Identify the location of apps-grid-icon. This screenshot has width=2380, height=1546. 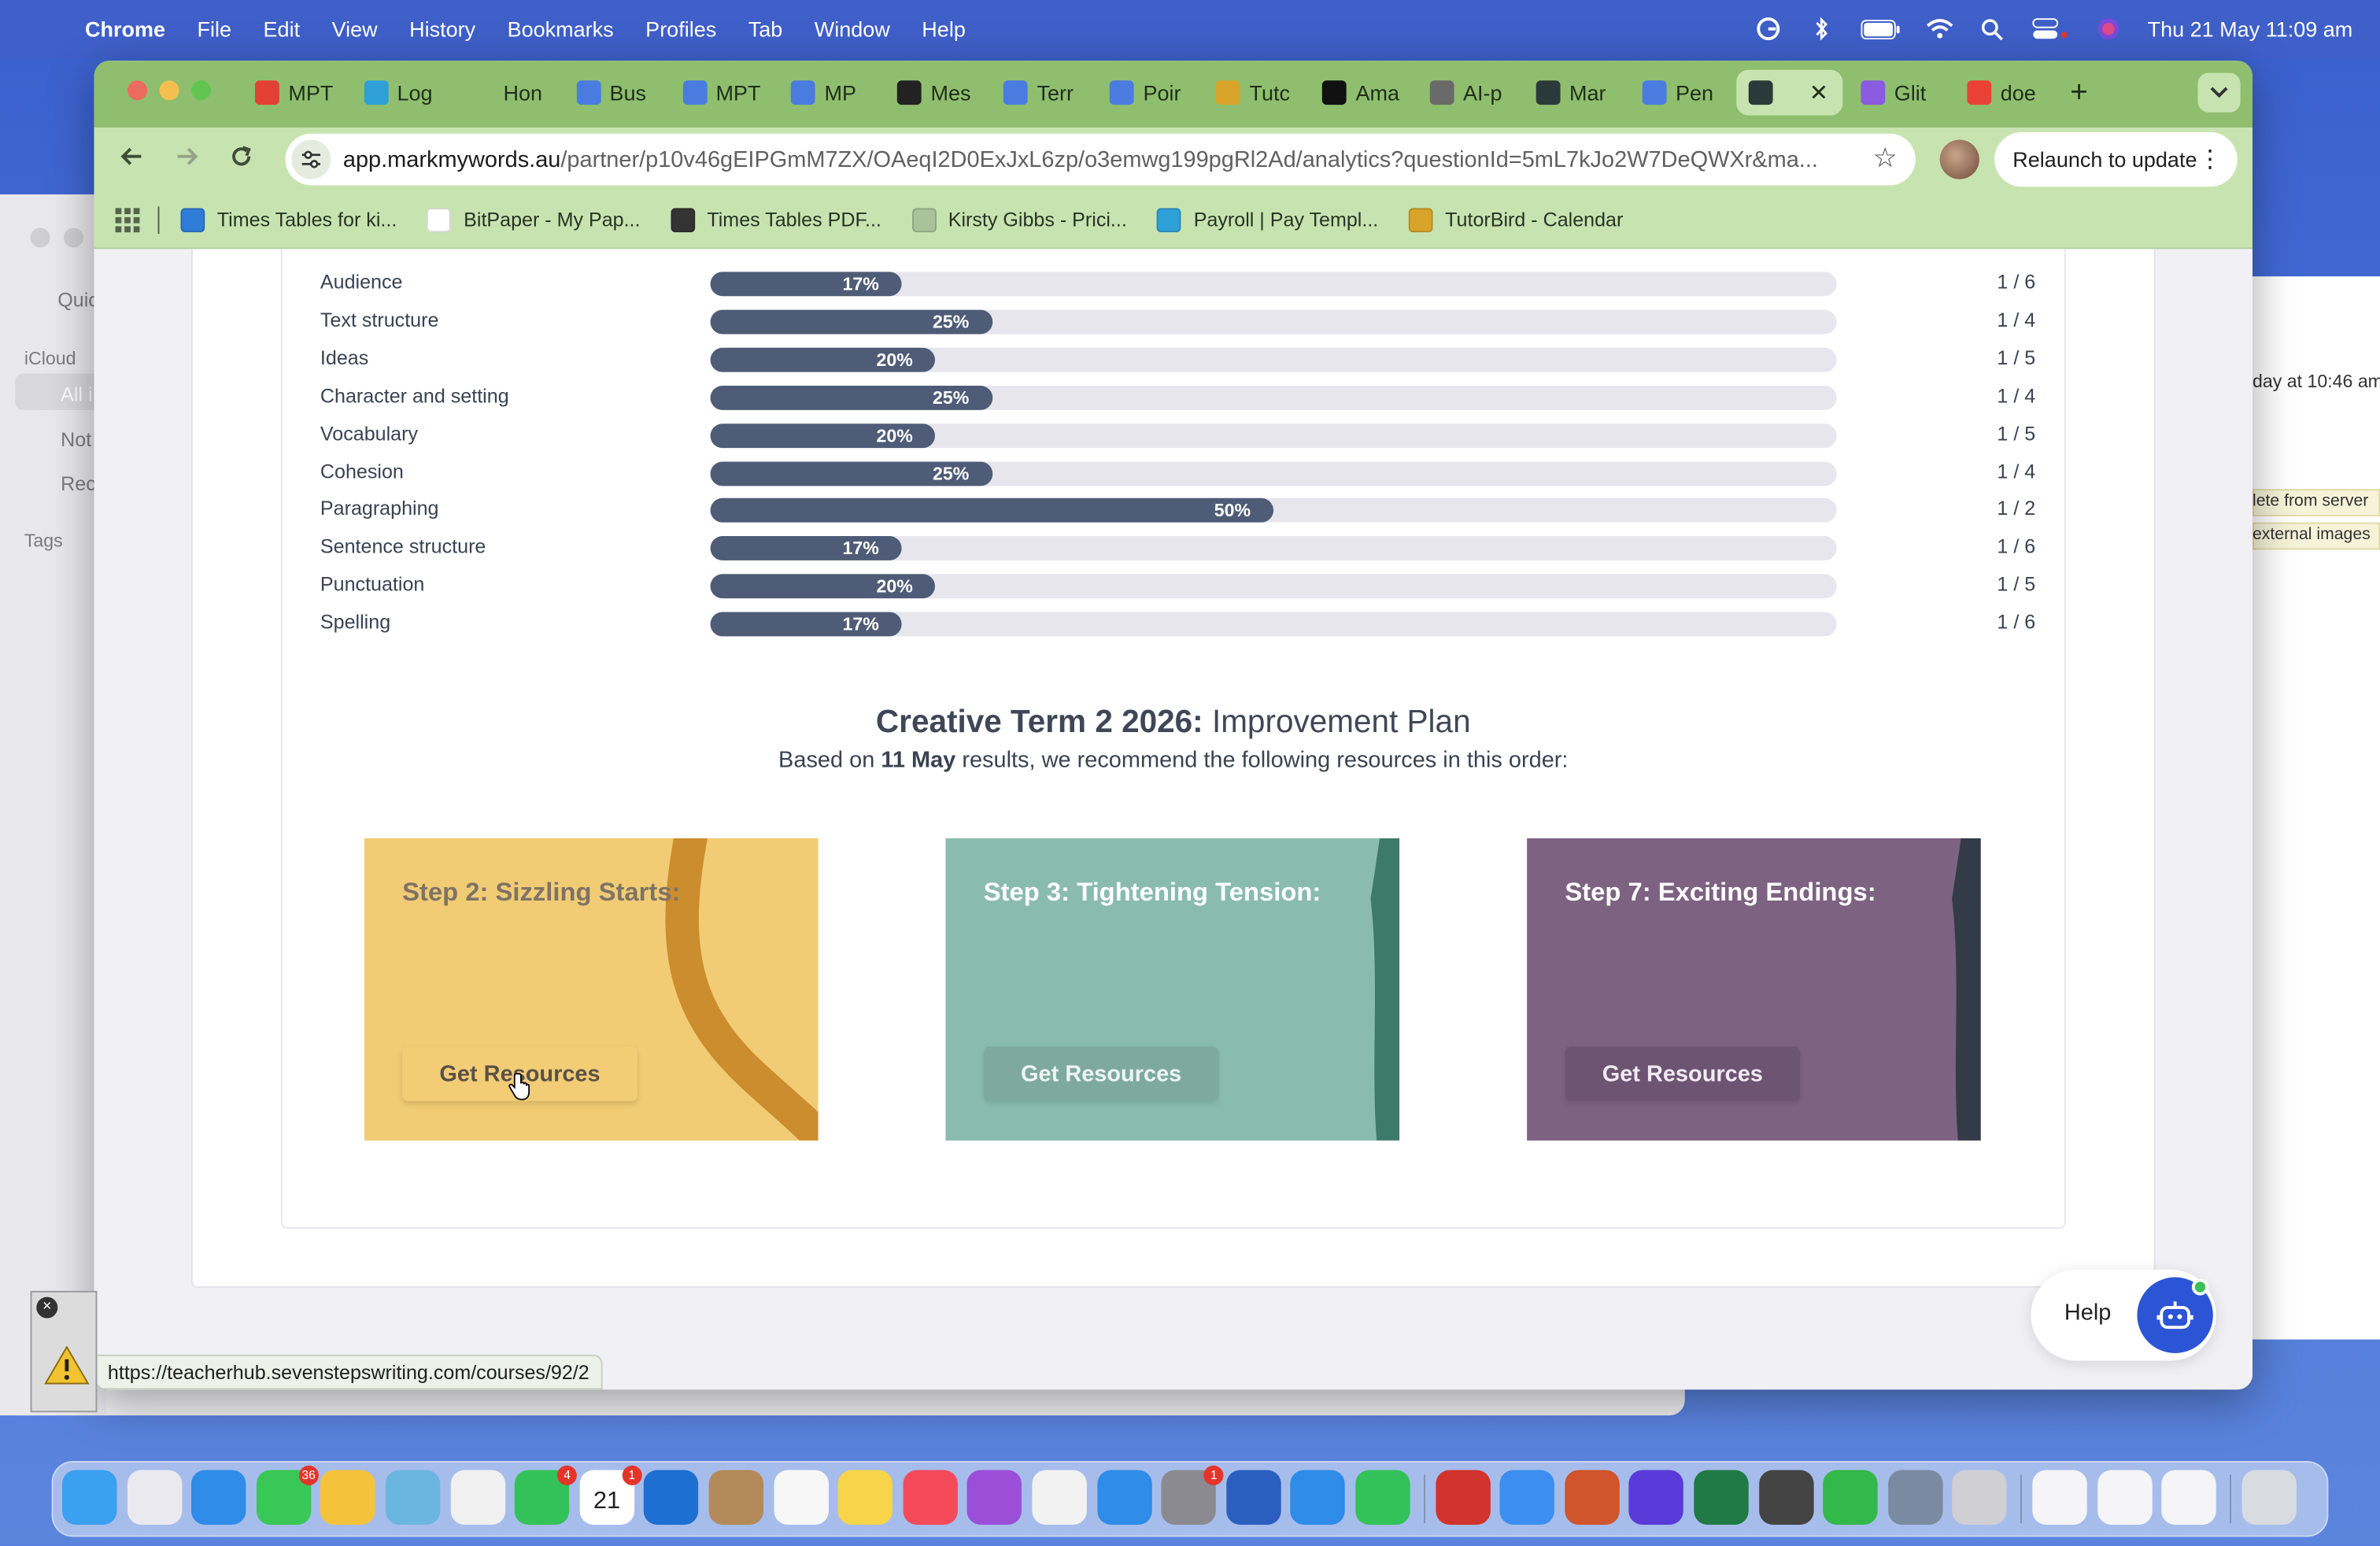
(128, 220).